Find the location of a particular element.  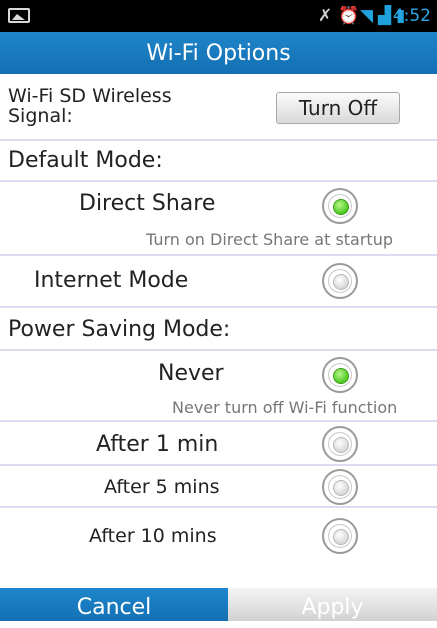

option-label: After 1 min is located at coordinates (157, 444).